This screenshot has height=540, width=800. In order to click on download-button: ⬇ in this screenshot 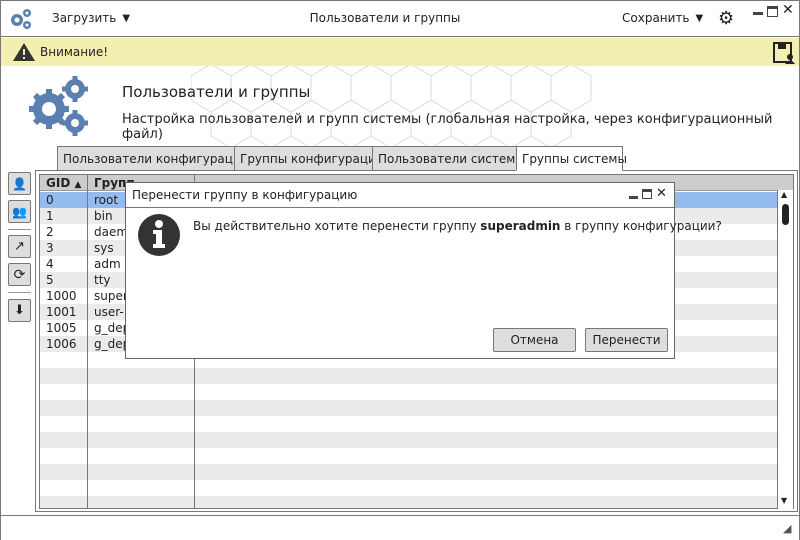, I will do `click(19, 310)`.